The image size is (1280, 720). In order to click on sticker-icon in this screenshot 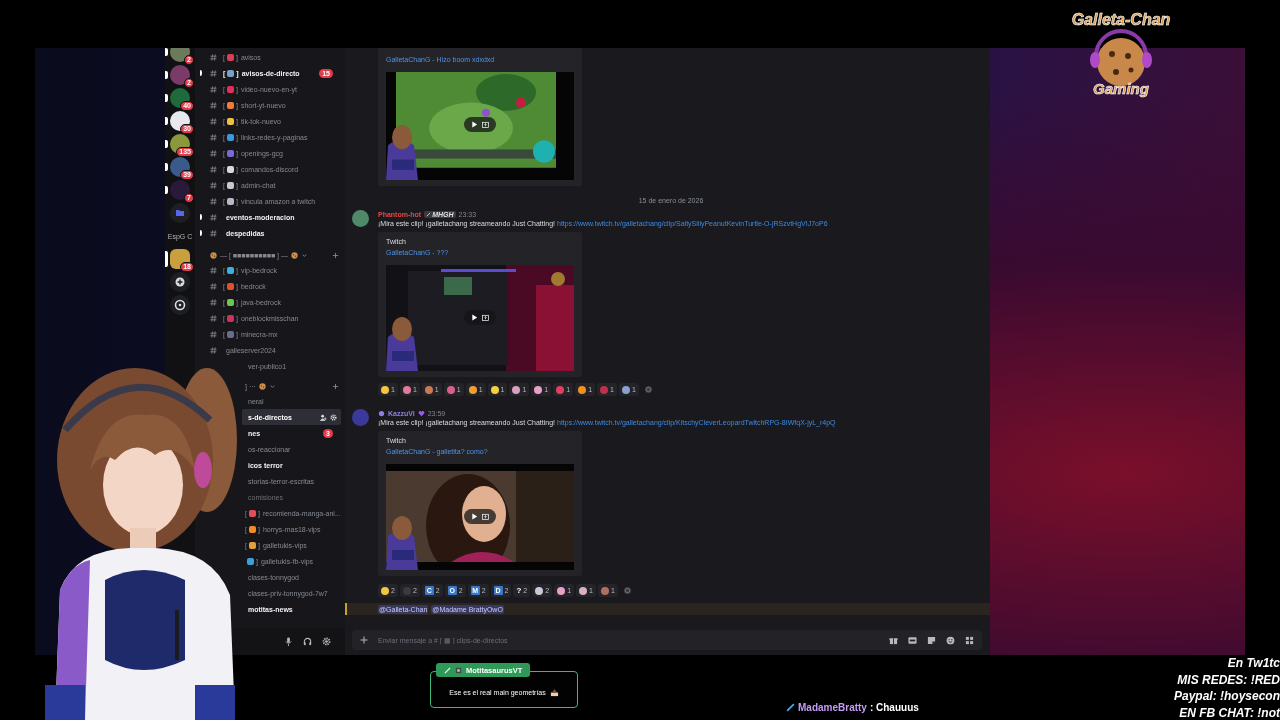, I will do `click(931, 640)`.